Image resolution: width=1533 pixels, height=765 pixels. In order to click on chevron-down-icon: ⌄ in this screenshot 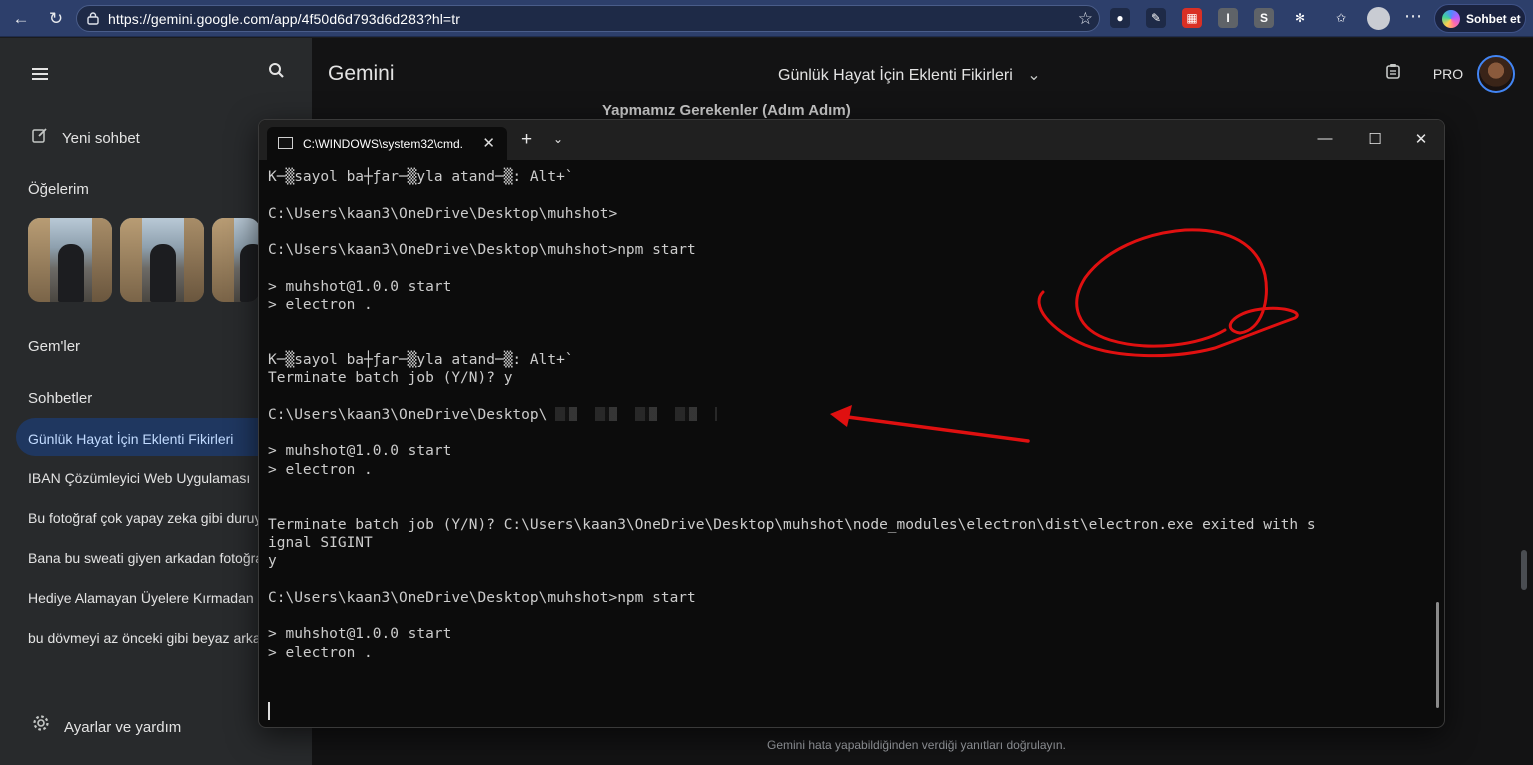, I will do `click(1034, 75)`.